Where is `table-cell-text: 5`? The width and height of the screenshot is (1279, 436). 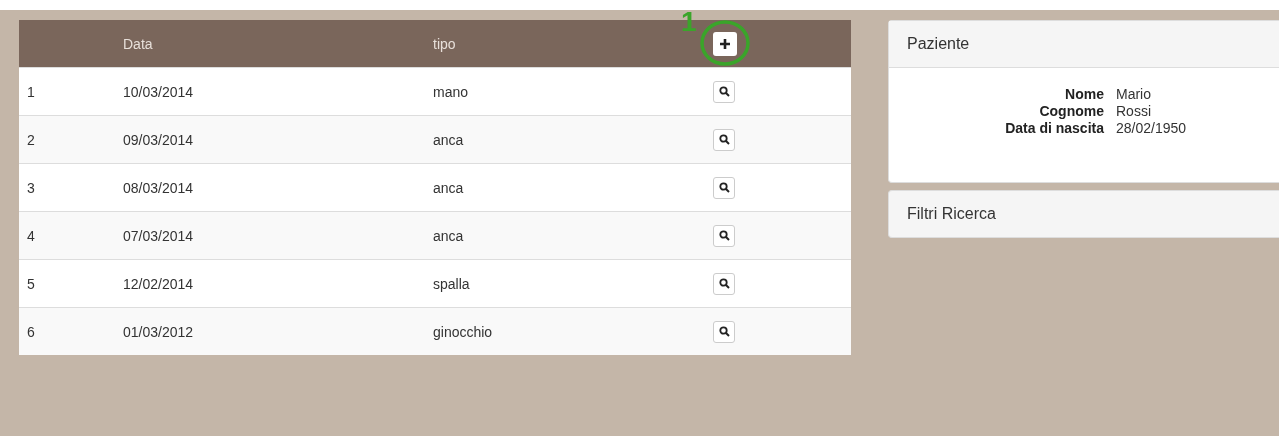 table-cell-text: 5 is located at coordinates (31, 283).